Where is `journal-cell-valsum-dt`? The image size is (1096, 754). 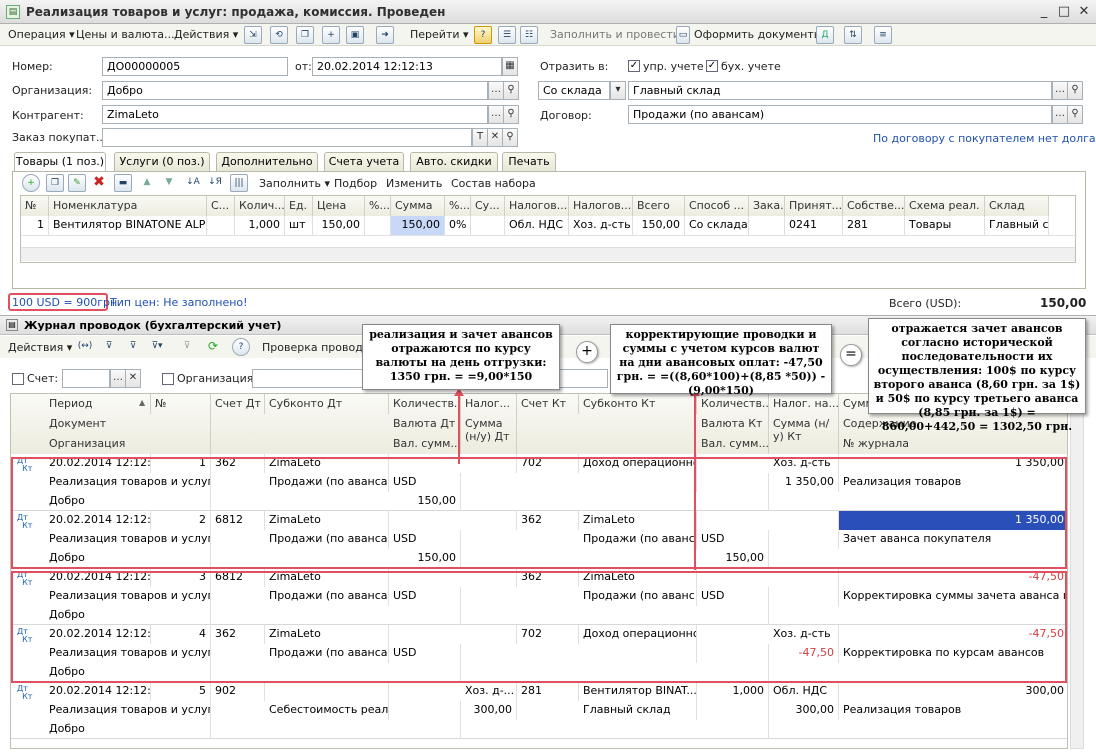 journal-cell-valsum-dt is located at coordinates (425, 729).